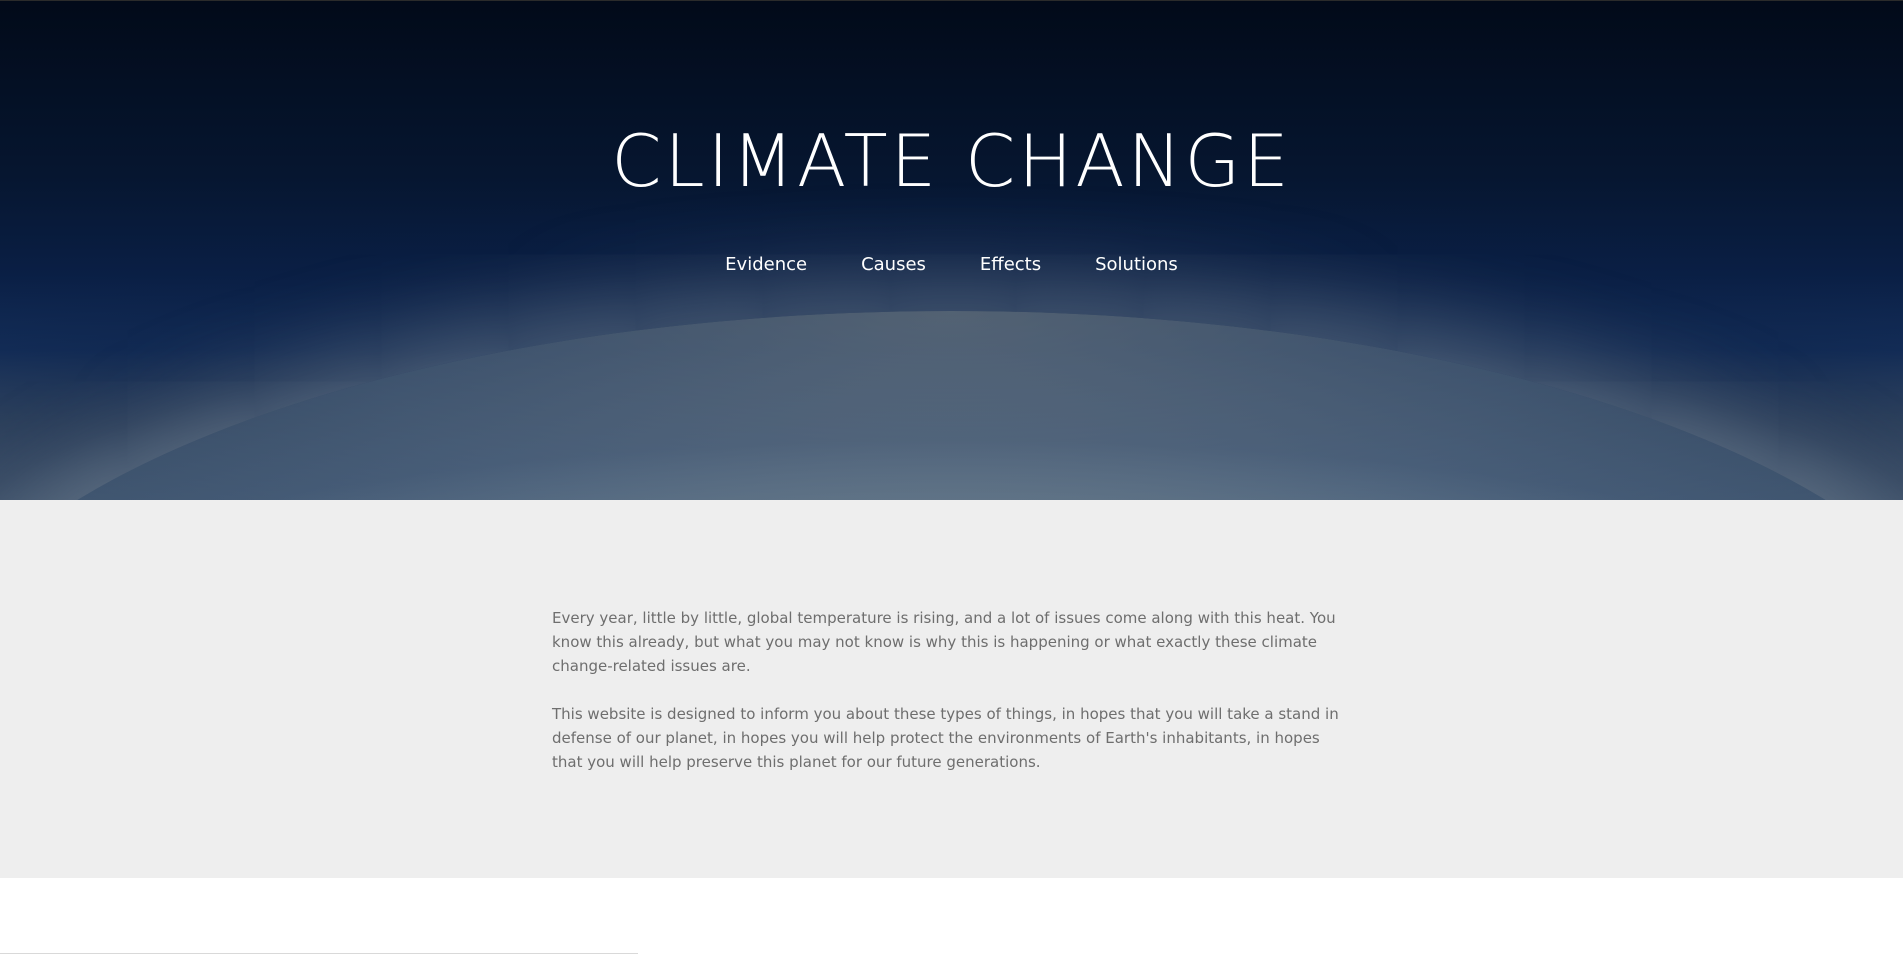  Describe the element at coordinates (1136, 264) in the screenshot. I see `nav-link-solutions: Solutions` at that location.